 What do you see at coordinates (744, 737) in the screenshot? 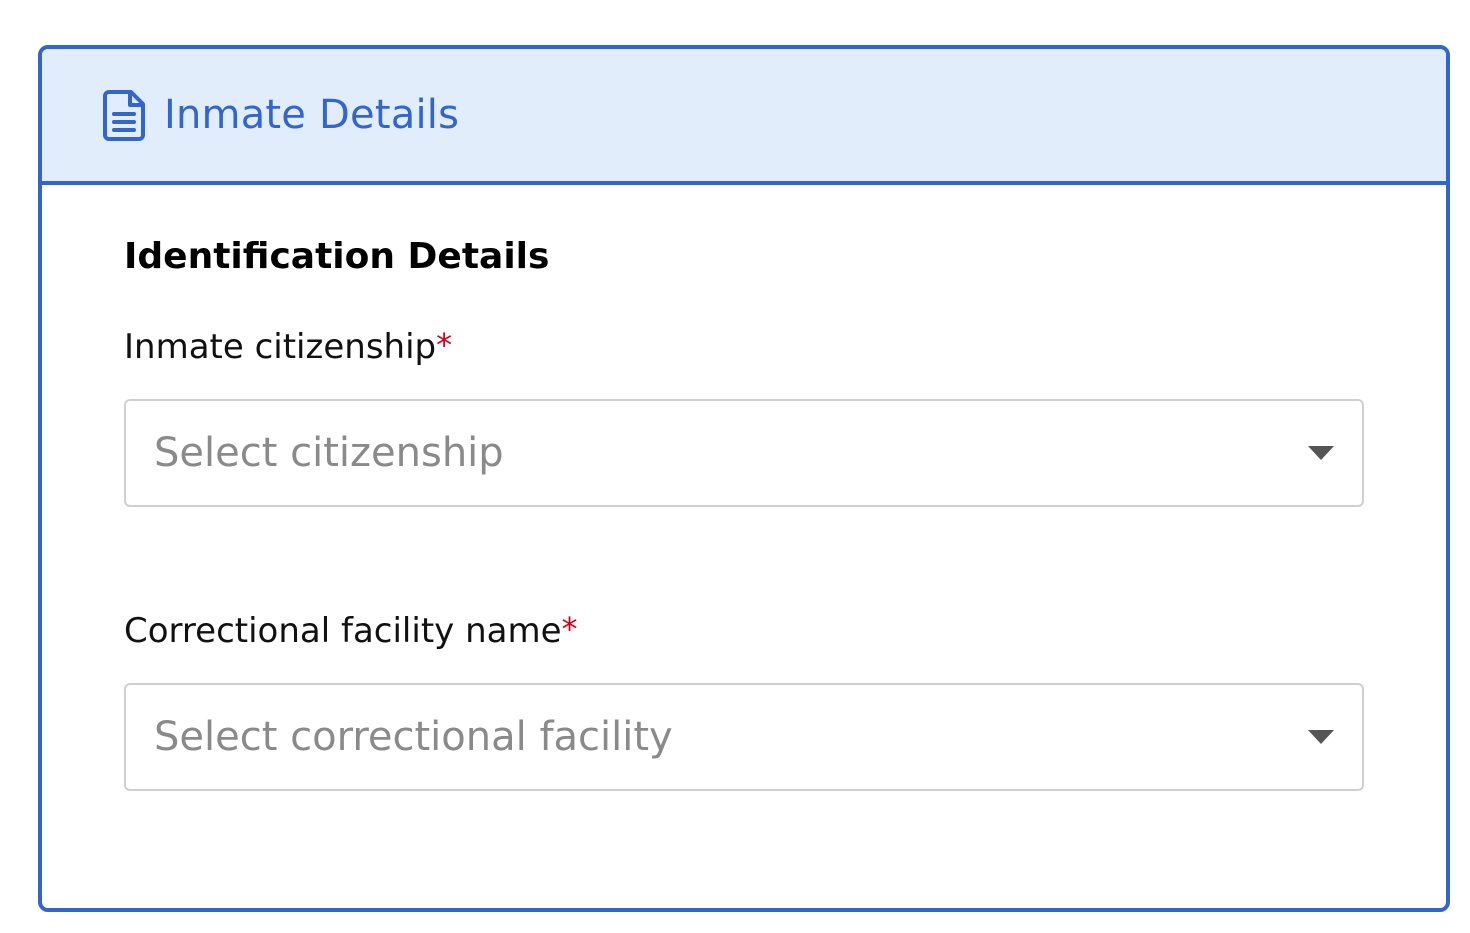
I see `facility-select: Select correctional facility` at bounding box center [744, 737].